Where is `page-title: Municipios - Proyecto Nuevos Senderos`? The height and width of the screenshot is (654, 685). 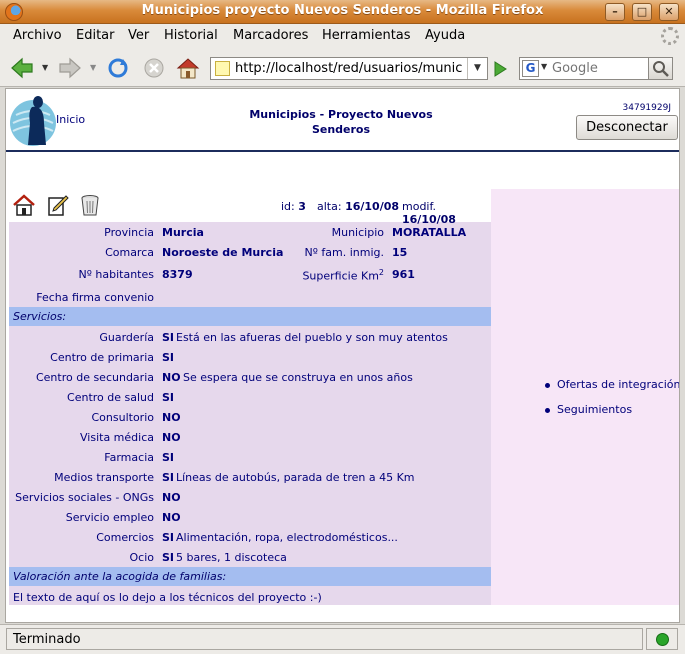
page-title: Municipios - Proyecto Nuevos Senderos is located at coordinates (341, 122).